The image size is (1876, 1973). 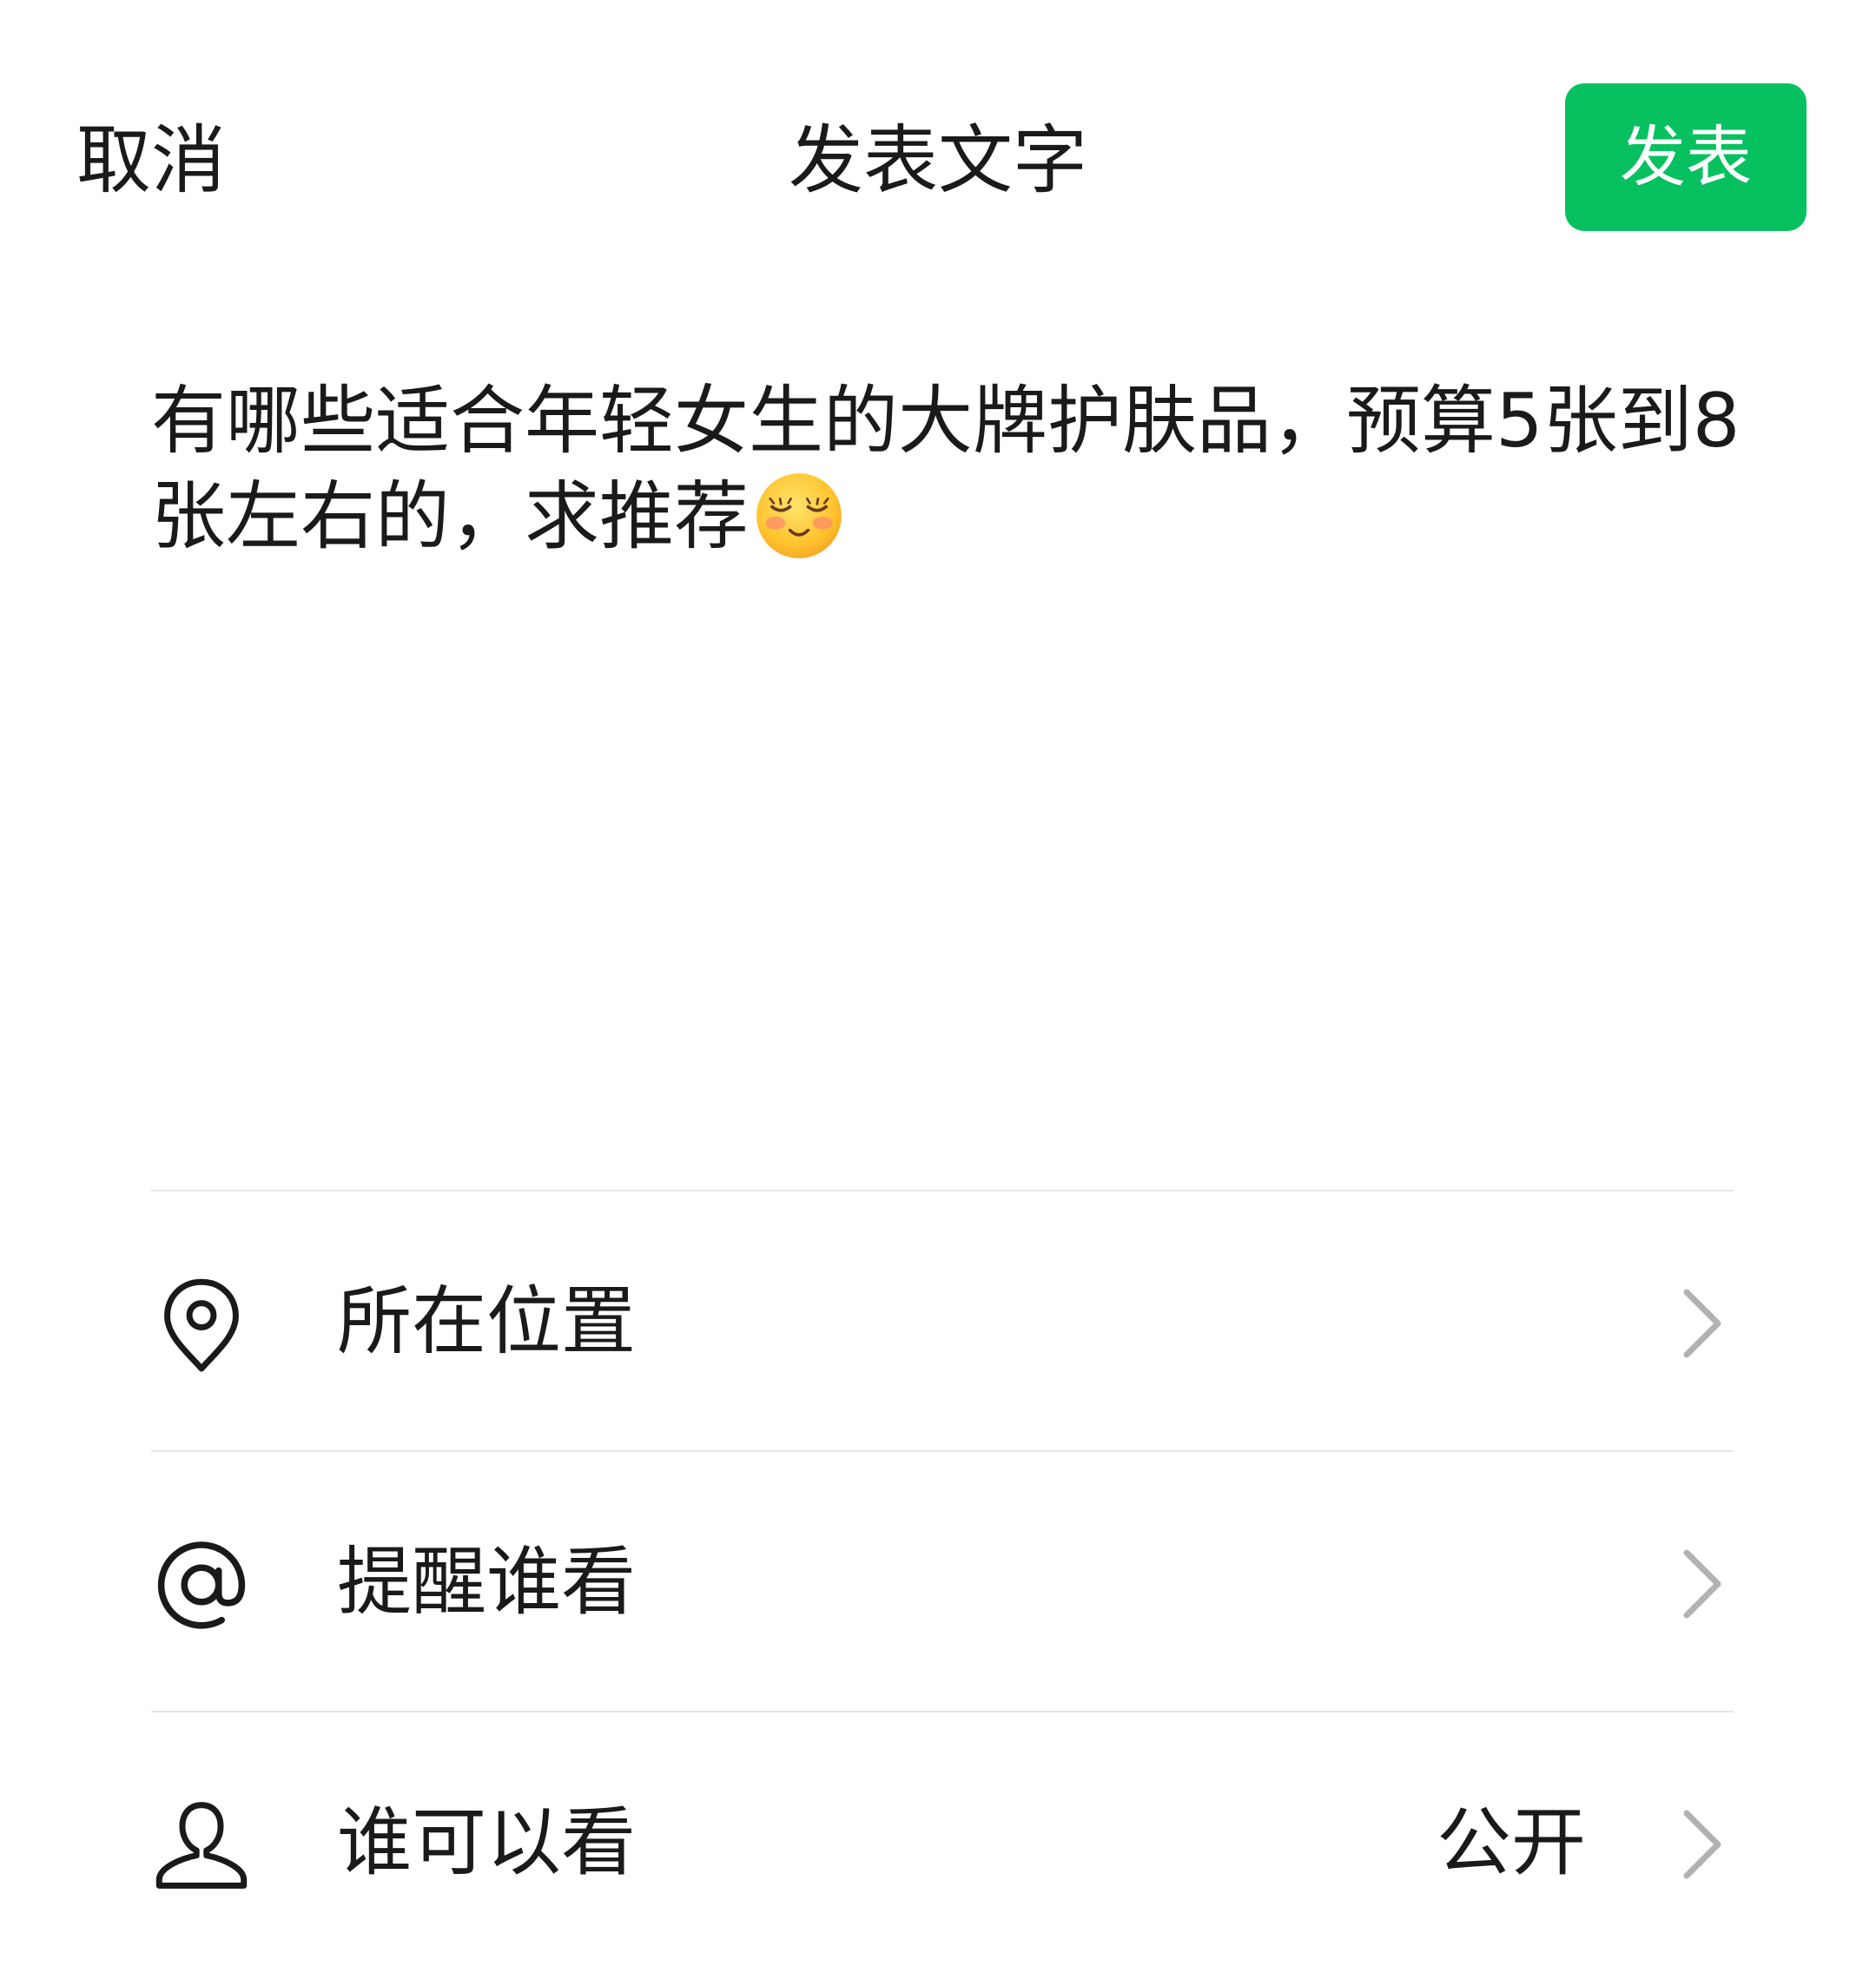 What do you see at coordinates (486, 1842) in the screenshot?
I see `option-label: 谁可以看` at bounding box center [486, 1842].